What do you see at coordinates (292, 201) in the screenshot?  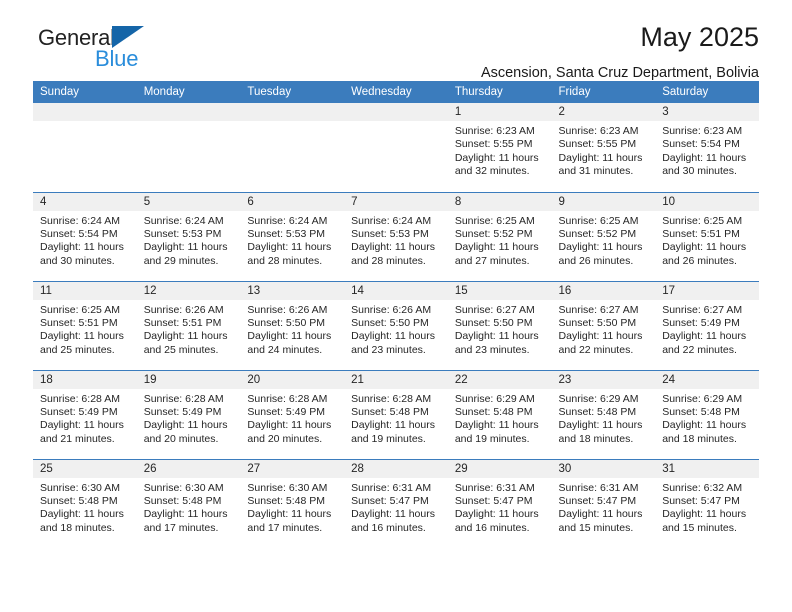 I see `day-number: 6` at bounding box center [292, 201].